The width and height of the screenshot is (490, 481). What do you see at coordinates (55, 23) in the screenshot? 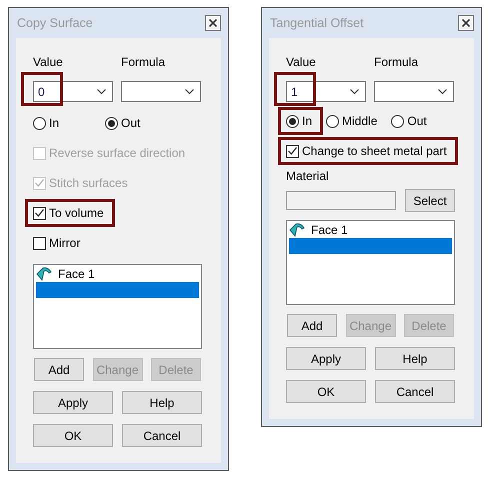
I see `window-title: Copy Surface` at bounding box center [55, 23].